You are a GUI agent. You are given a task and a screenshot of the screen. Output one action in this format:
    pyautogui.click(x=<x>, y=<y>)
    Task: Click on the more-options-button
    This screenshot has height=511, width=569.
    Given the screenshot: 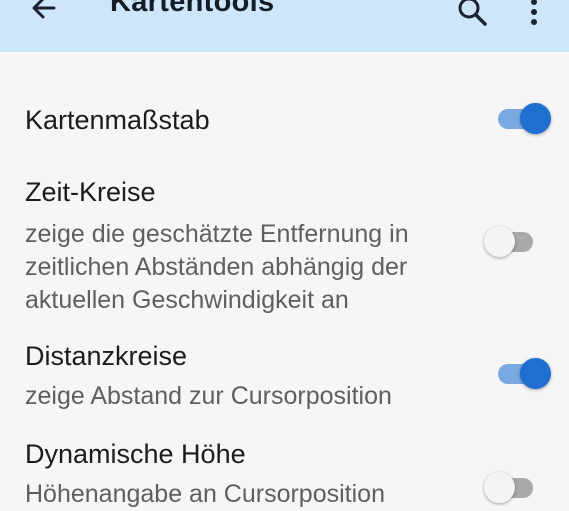 What is the action you would take?
    pyautogui.click(x=534, y=15)
    